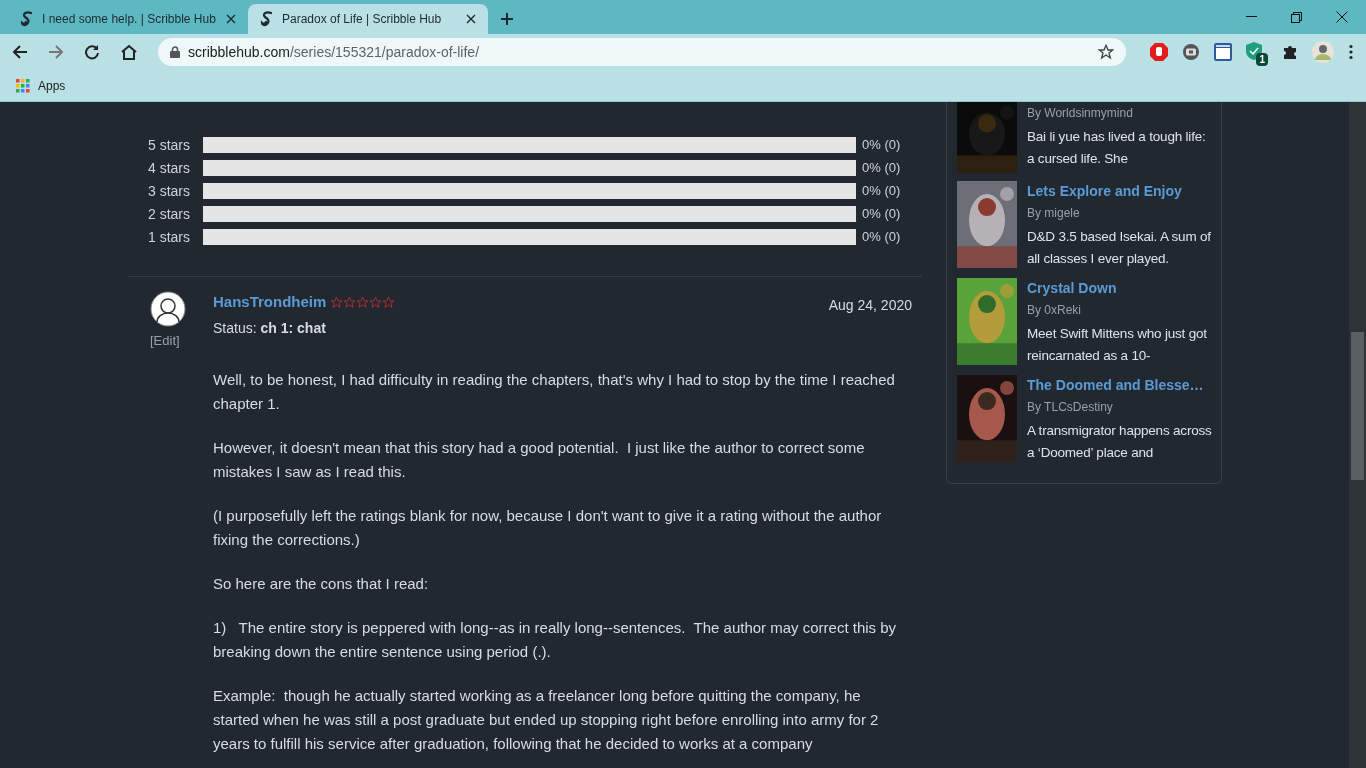 This screenshot has height=768, width=1366. What do you see at coordinates (507, 19) in the screenshot?
I see `new-tab-icon` at bounding box center [507, 19].